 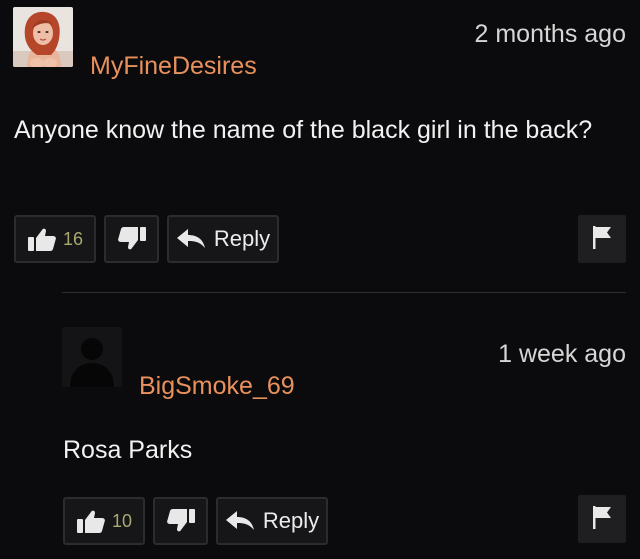 What do you see at coordinates (344, 292) in the screenshot?
I see `comment-divider` at bounding box center [344, 292].